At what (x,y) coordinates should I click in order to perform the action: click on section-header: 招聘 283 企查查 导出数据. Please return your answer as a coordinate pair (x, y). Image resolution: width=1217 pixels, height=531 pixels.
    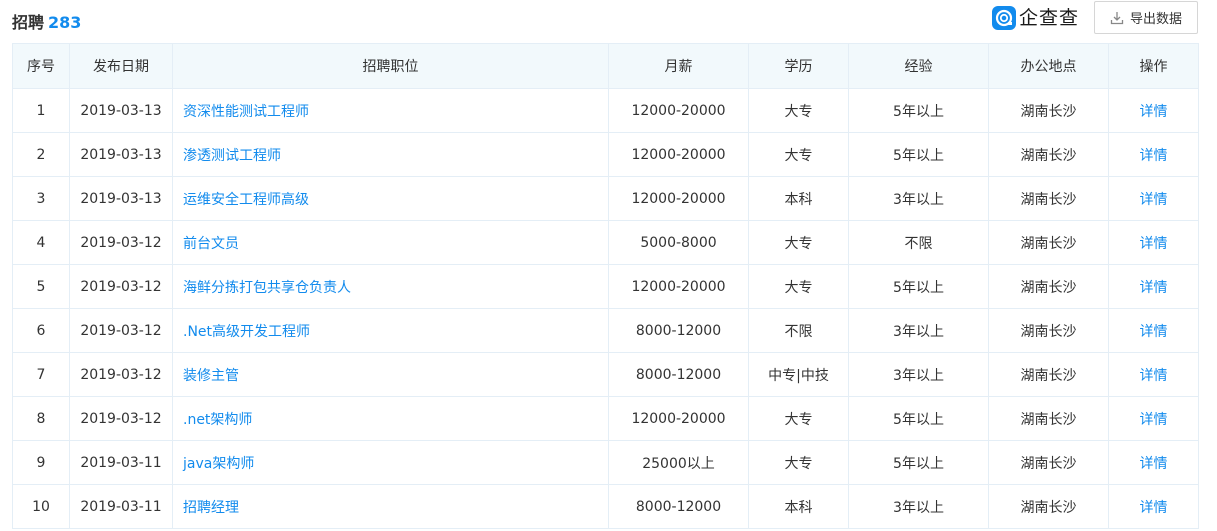
    Looking at the image, I should click on (608, 20).